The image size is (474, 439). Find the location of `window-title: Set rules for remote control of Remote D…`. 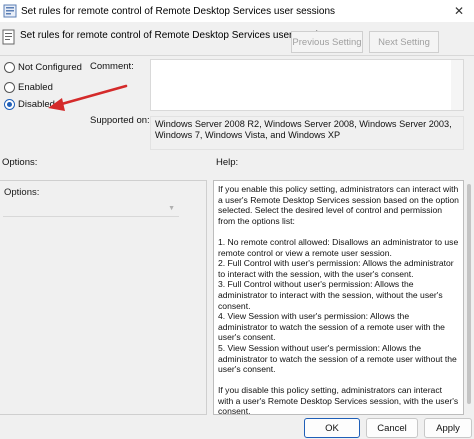

window-title: Set rules for remote control of Remote D… is located at coordinates (178, 11).